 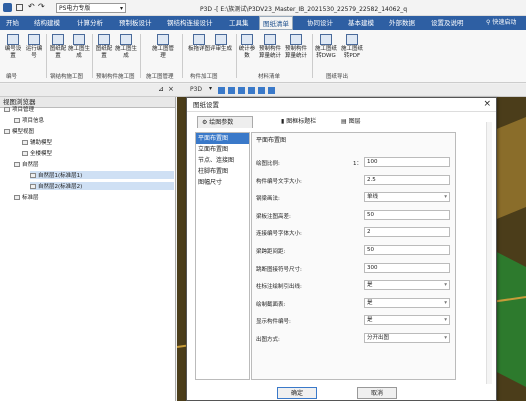 I want to click on run-numbering-button: 运行编号, so click(x=34, y=47).